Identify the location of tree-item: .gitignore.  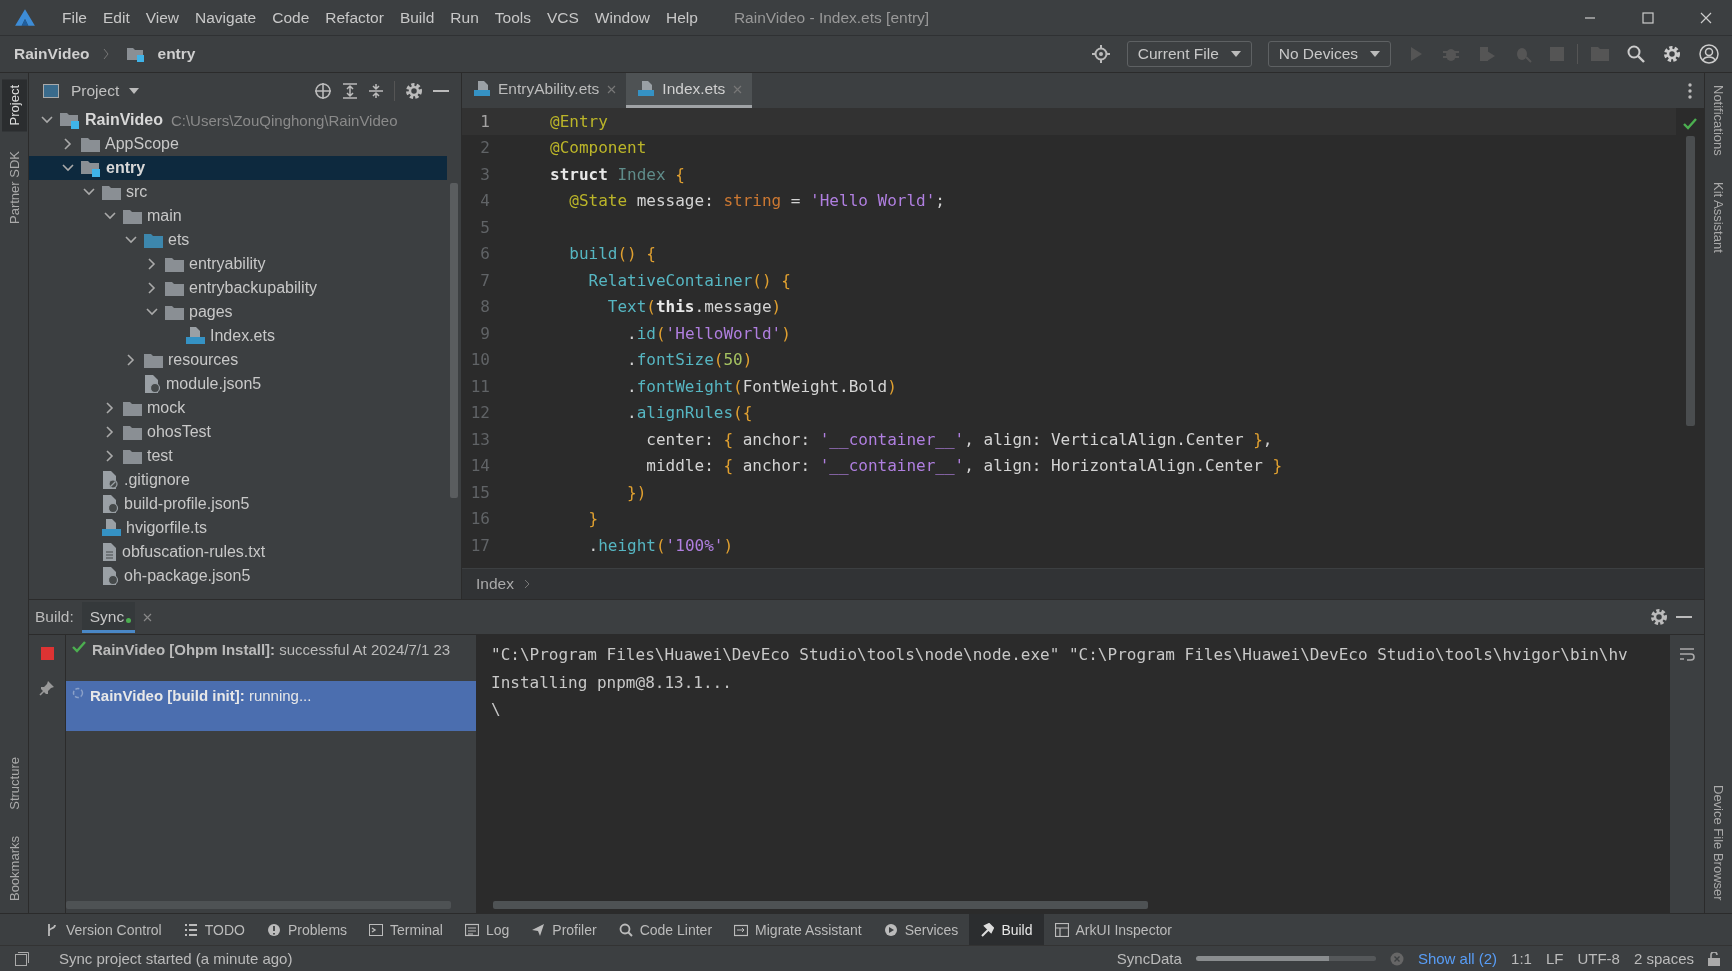
(238, 480).